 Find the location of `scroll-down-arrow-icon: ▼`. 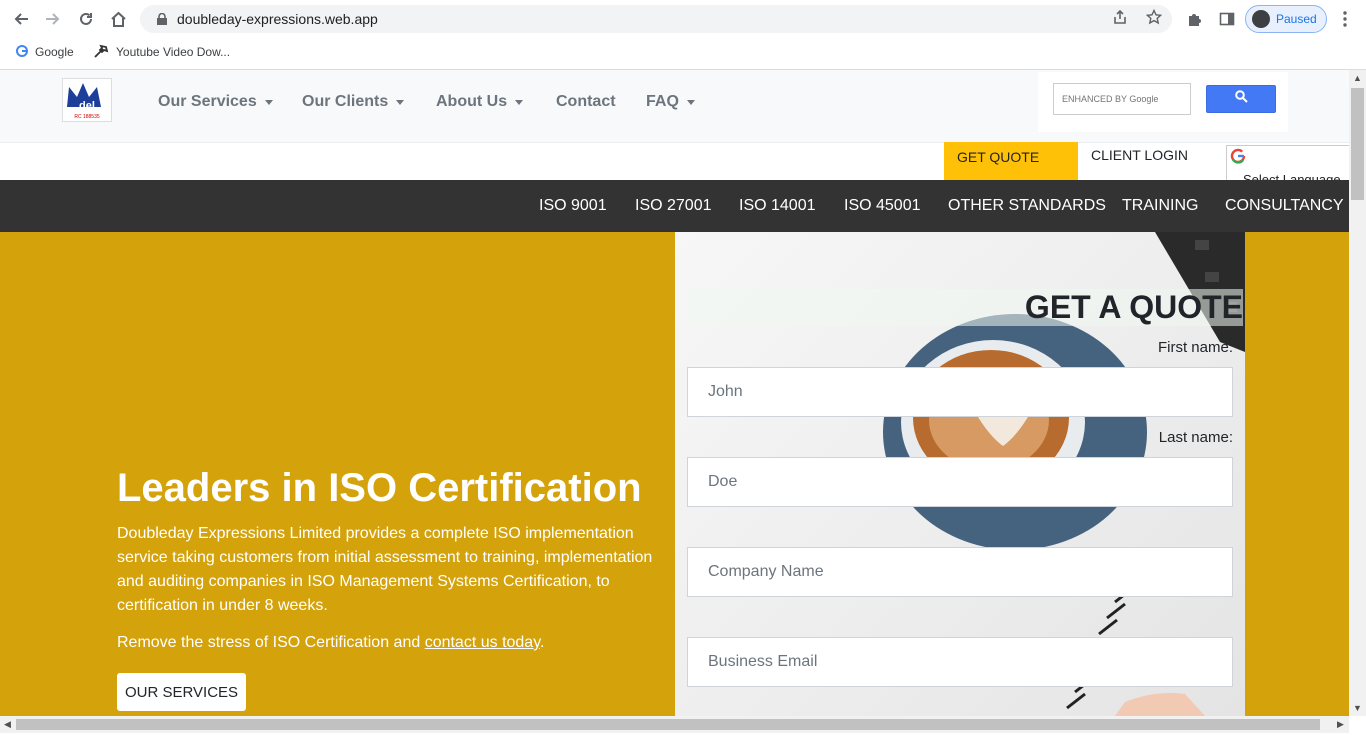

scroll-down-arrow-icon: ▼ is located at coordinates (1357, 708).